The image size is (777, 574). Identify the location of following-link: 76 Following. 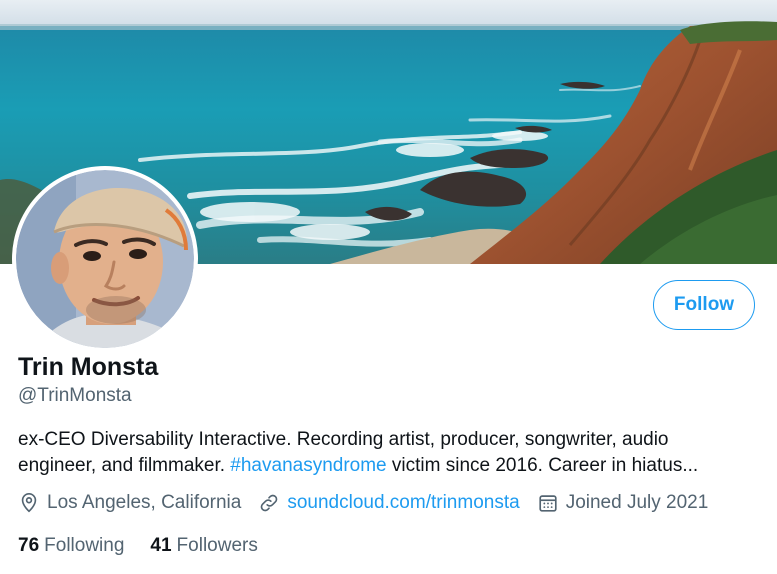
(71, 546).